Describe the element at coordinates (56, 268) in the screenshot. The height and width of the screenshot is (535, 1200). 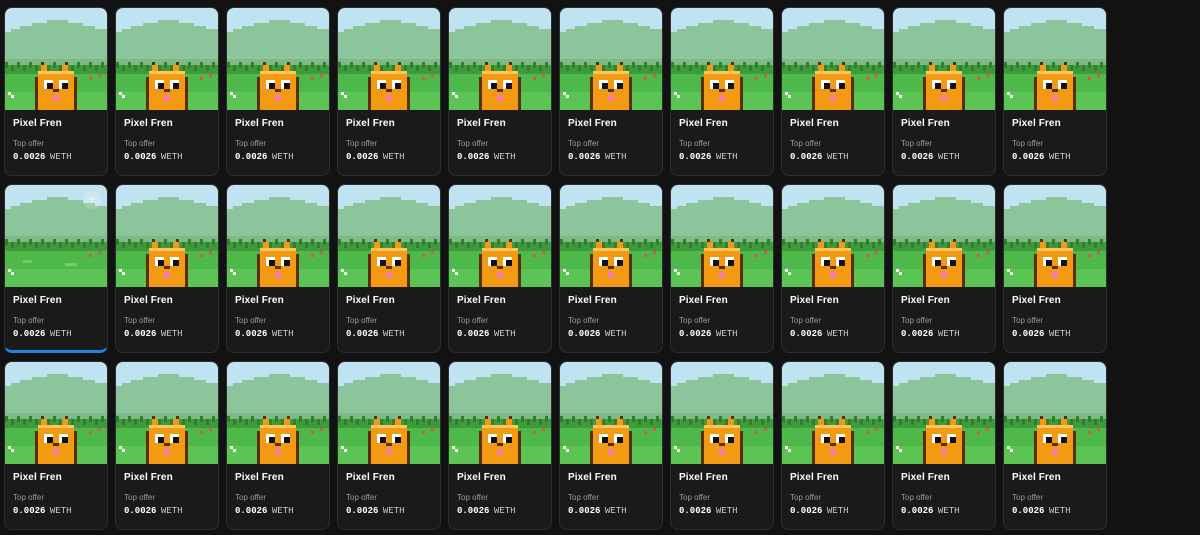
I see `nft-card: Pixel Fren Top offer 0.0026 WETH +` at that location.